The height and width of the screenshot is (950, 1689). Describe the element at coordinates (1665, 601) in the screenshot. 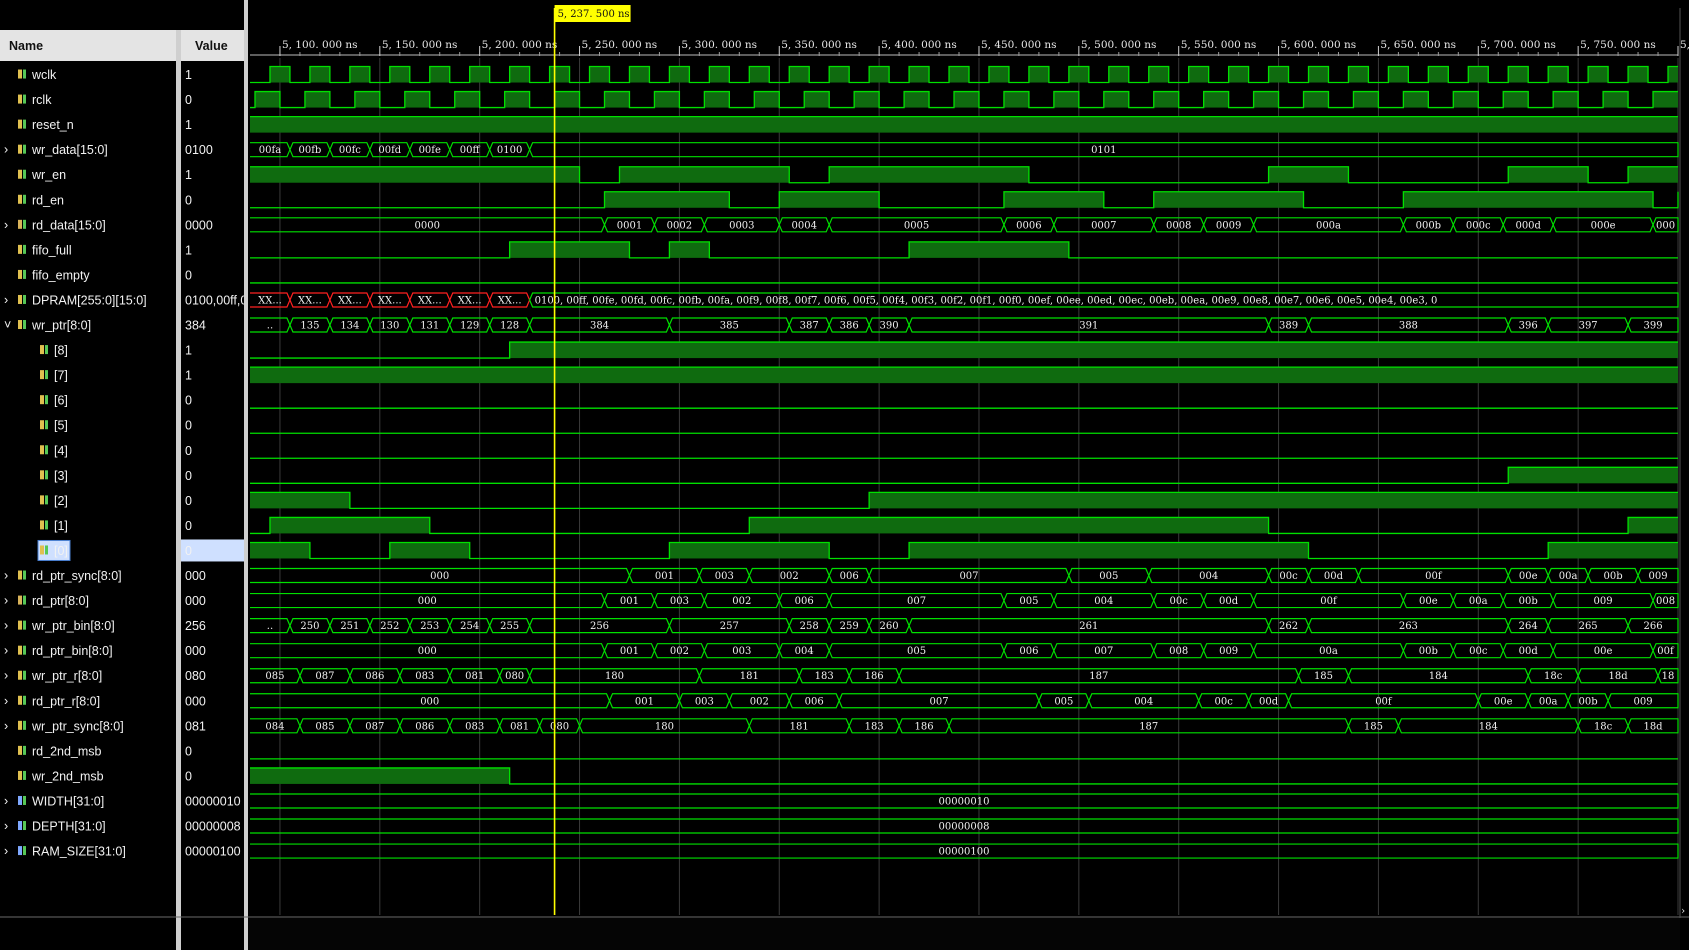

I see `bus-value-label: 008` at that location.